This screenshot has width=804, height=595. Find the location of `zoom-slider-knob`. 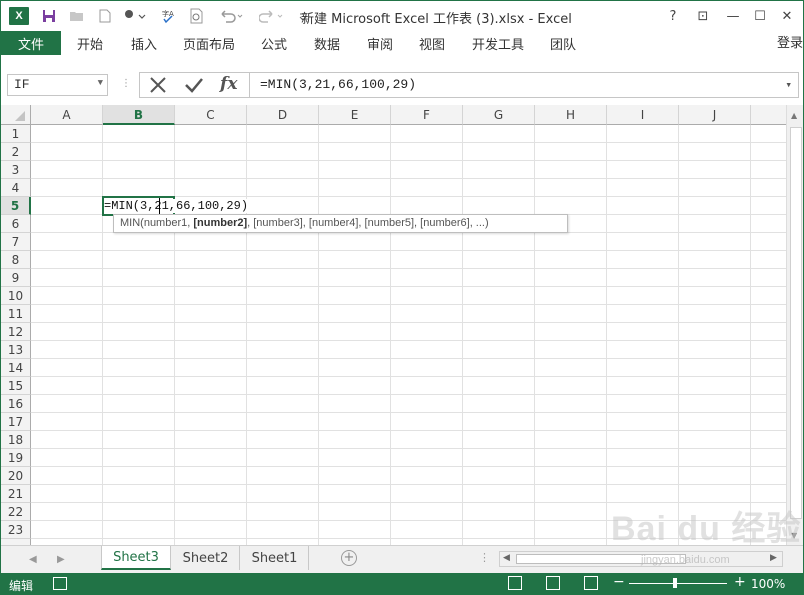

zoom-slider-knob is located at coordinates (675, 583).